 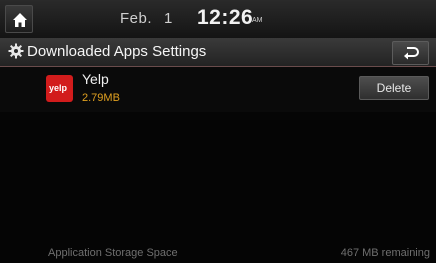 I want to click on yelp-app-icon: yelp, so click(x=59, y=88).